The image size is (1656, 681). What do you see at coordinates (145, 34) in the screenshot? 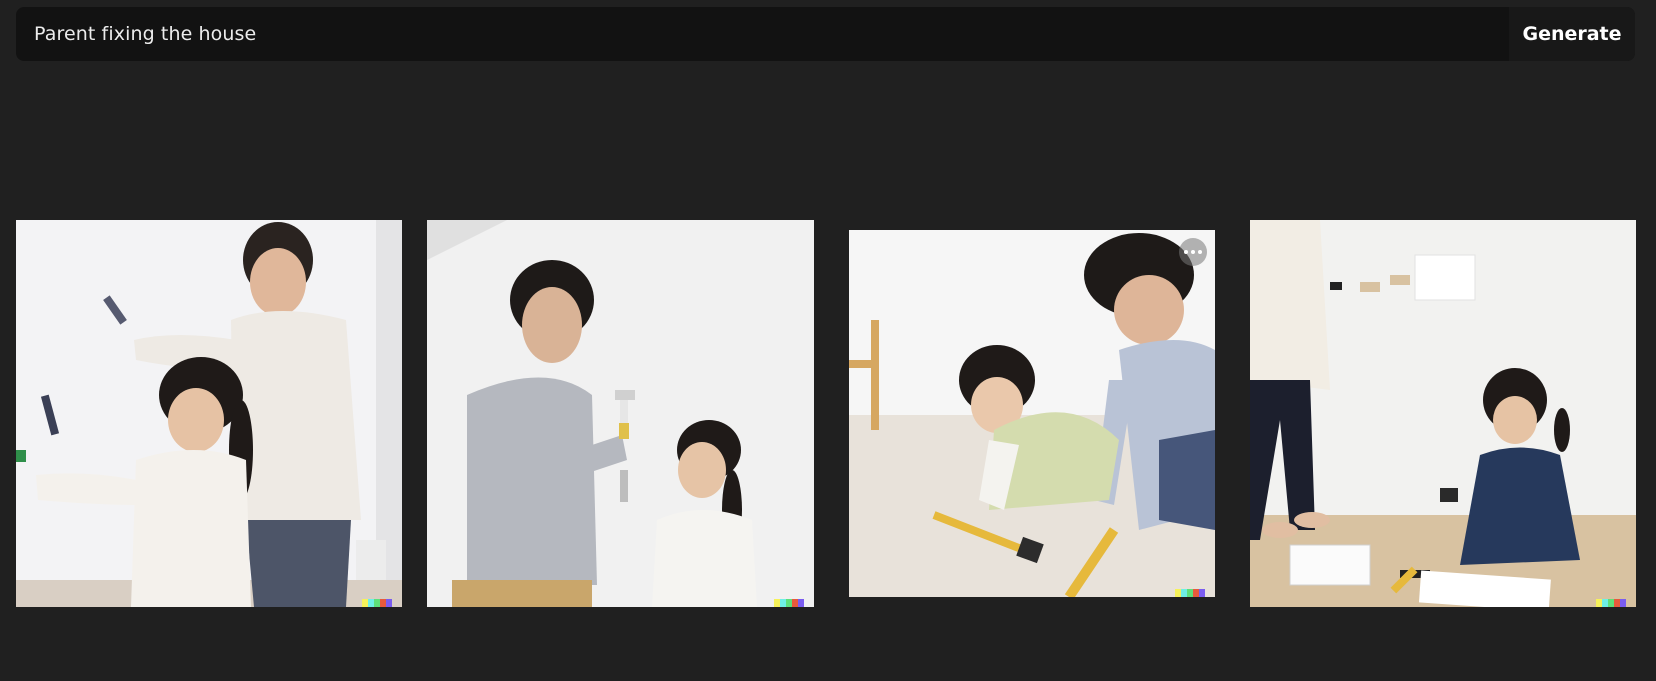
I see `prompt-input: Parent fixing the house` at bounding box center [145, 34].